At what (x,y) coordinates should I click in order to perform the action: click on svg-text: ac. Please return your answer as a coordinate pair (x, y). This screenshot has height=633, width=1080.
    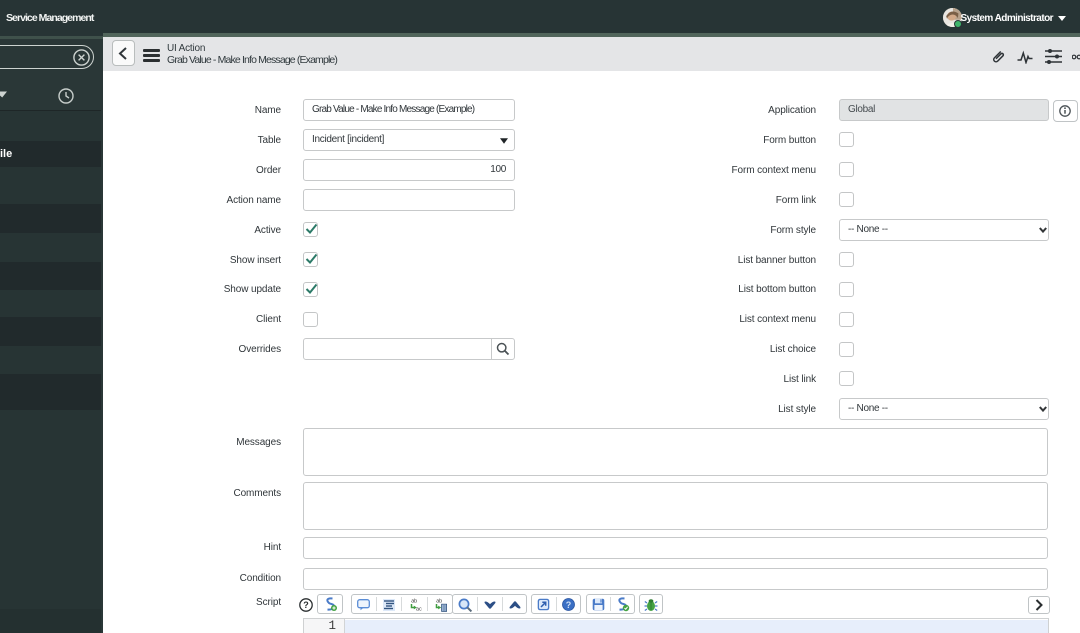
    Looking at the image, I should click on (419, 610).